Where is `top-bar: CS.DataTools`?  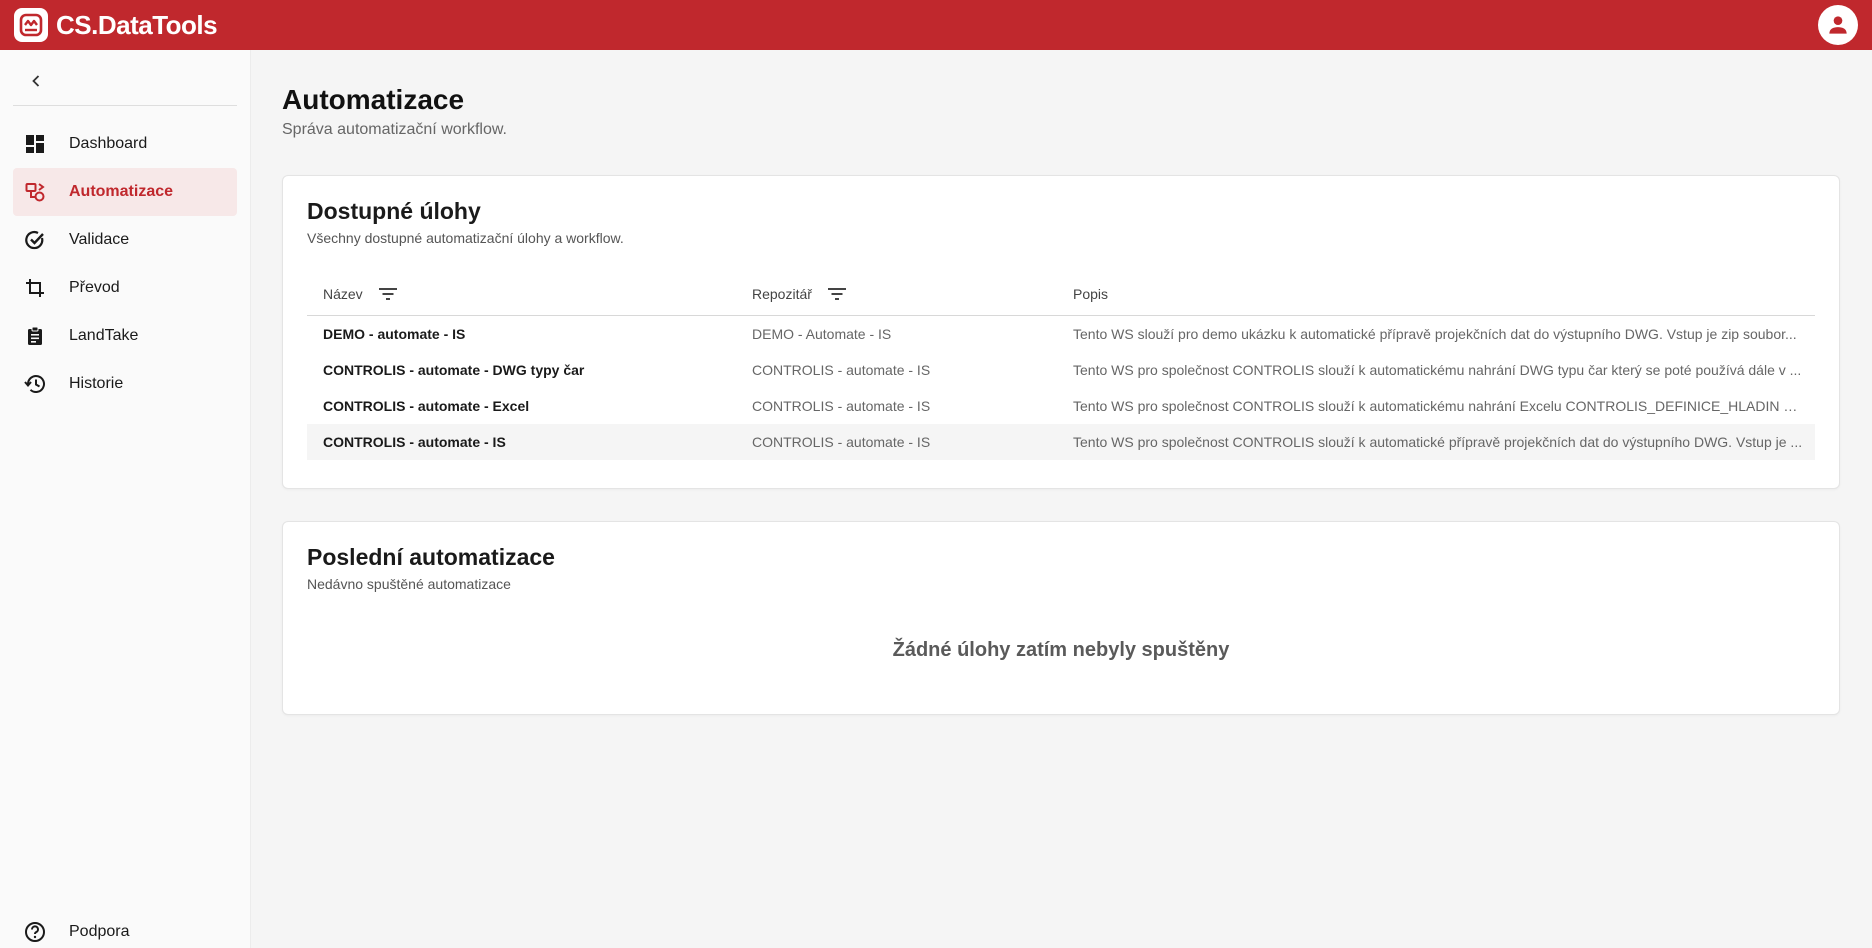 top-bar: CS.DataTools is located at coordinates (936, 25).